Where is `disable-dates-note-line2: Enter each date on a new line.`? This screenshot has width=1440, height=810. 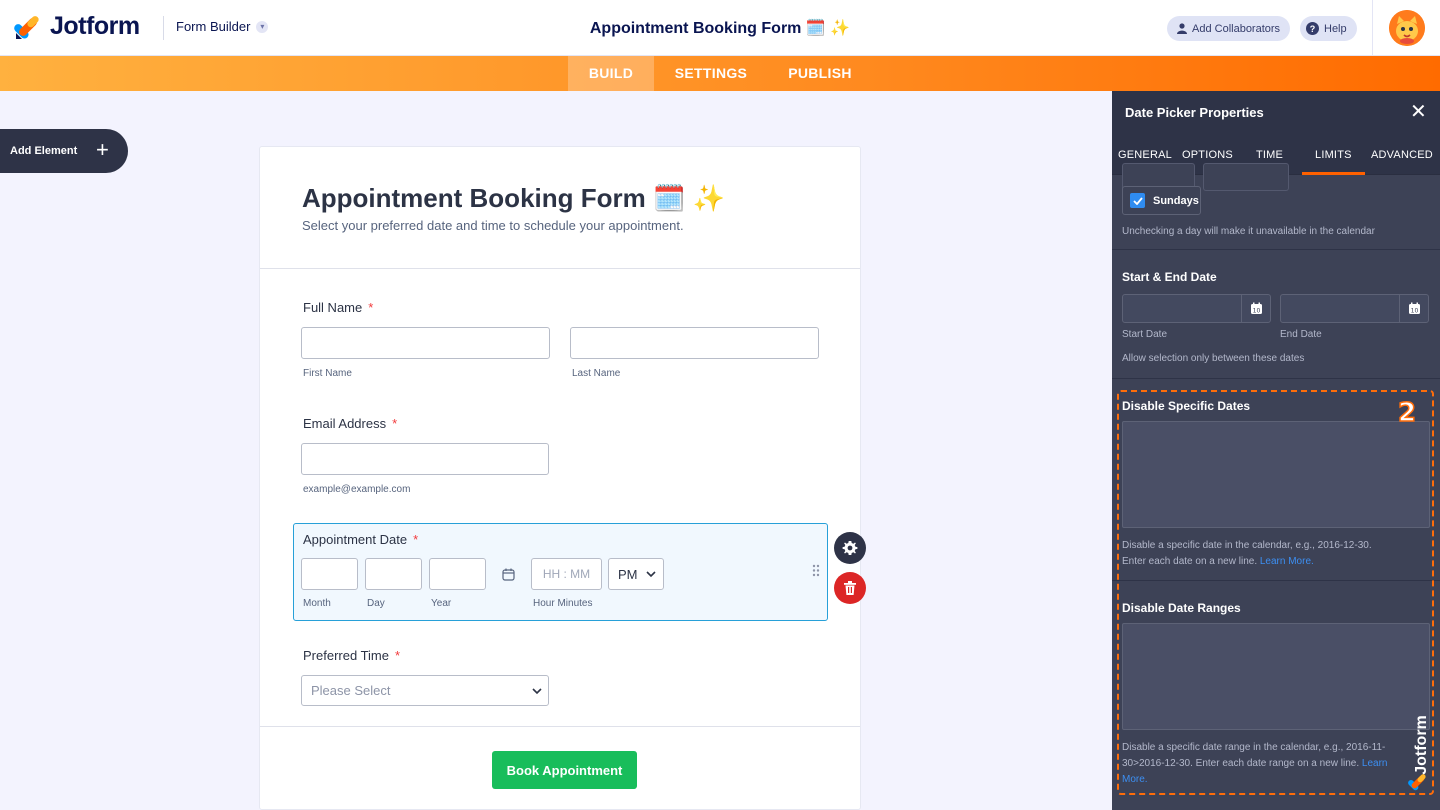
disable-dates-note-line2: Enter each date on a new line. is located at coordinates (1190, 561).